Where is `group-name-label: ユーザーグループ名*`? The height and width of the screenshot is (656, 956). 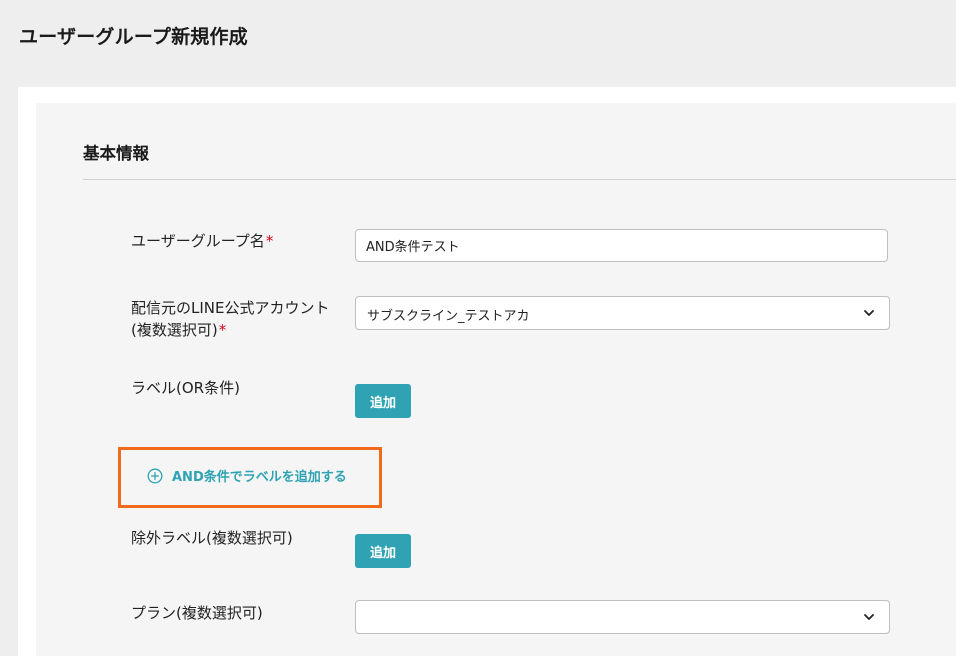 group-name-label: ユーザーグループ名* is located at coordinates (202, 241).